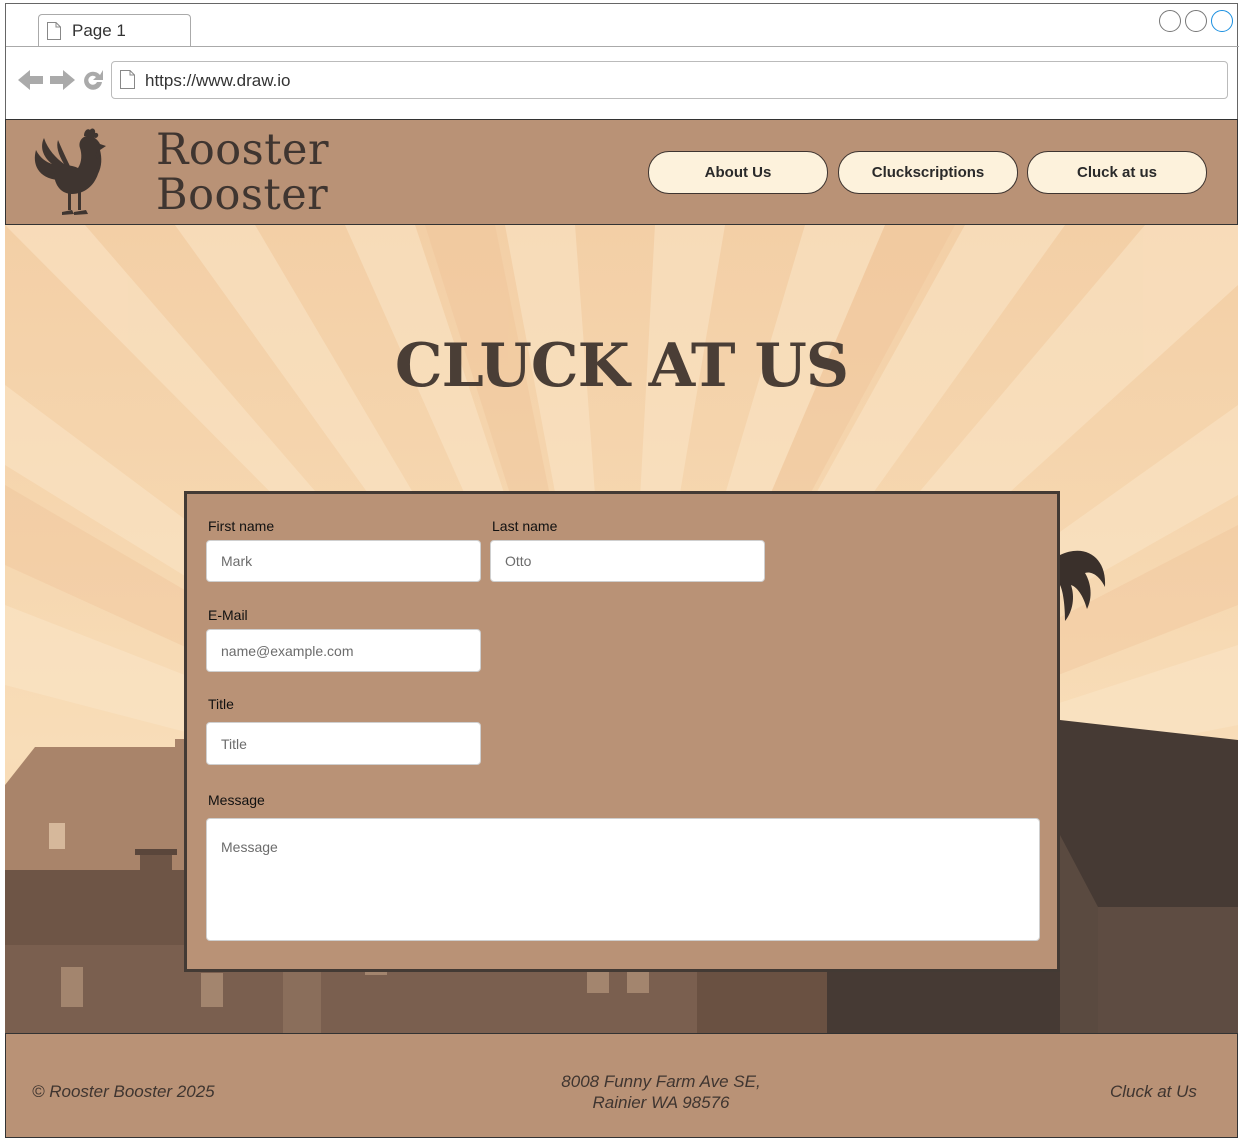 Image resolution: width=1239 pixels, height=1139 pixels. I want to click on browser-tab: Page 1, so click(114, 30).